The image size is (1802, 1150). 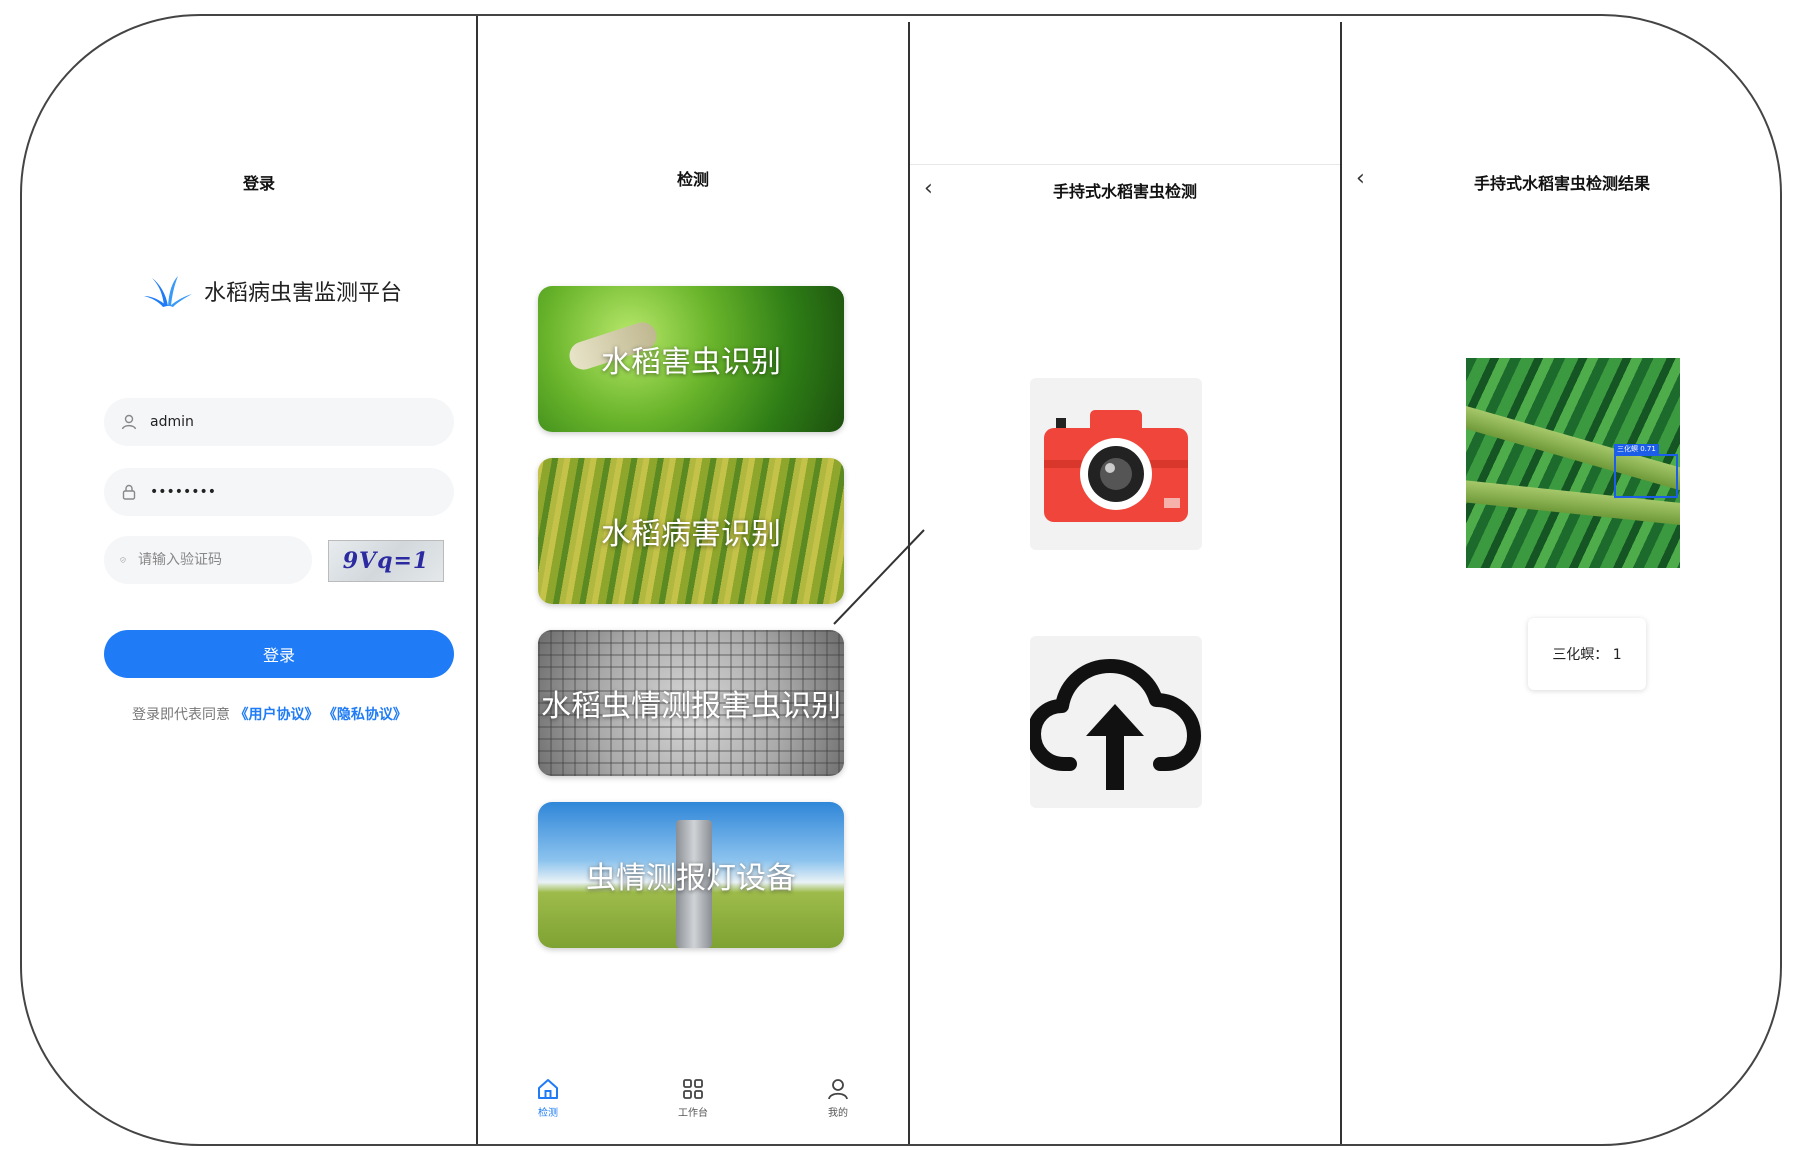 I want to click on app-logo: 水稻病虫害监测平台, so click(x=272, y=291).